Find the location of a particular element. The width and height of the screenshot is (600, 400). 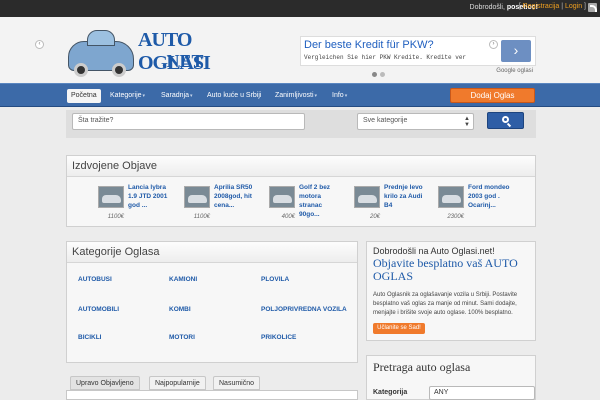

nav-label: Info is located at coordinates (338, 95).